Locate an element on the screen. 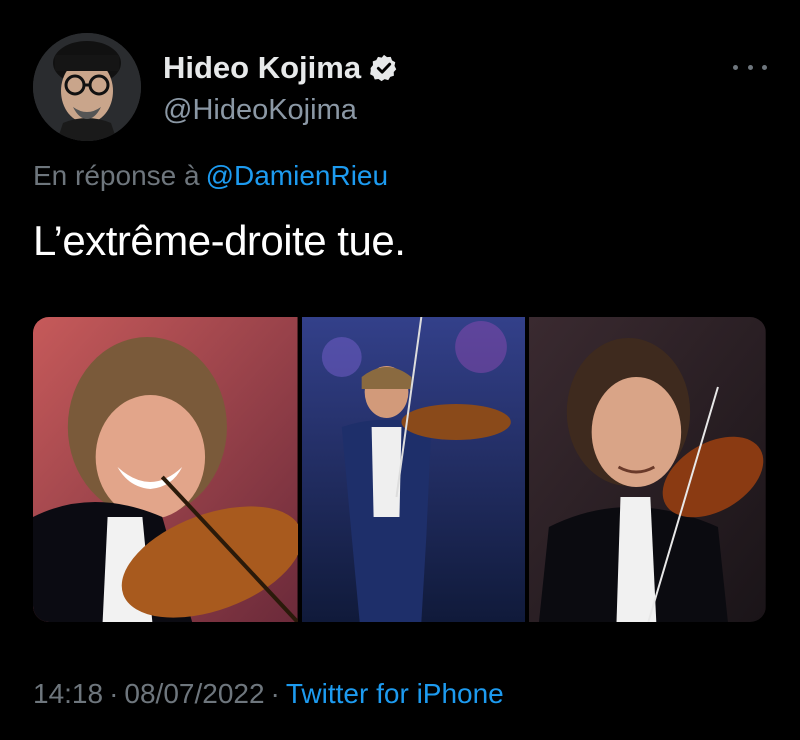 Image resolution: width=800 pixels, height=740 pixels. photo-violinist-laughing-icon is located at coordinates (165, 469).